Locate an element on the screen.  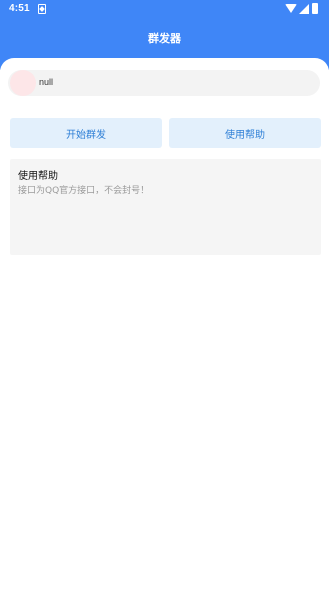
user-row: null is located at coordinates (164, 83).